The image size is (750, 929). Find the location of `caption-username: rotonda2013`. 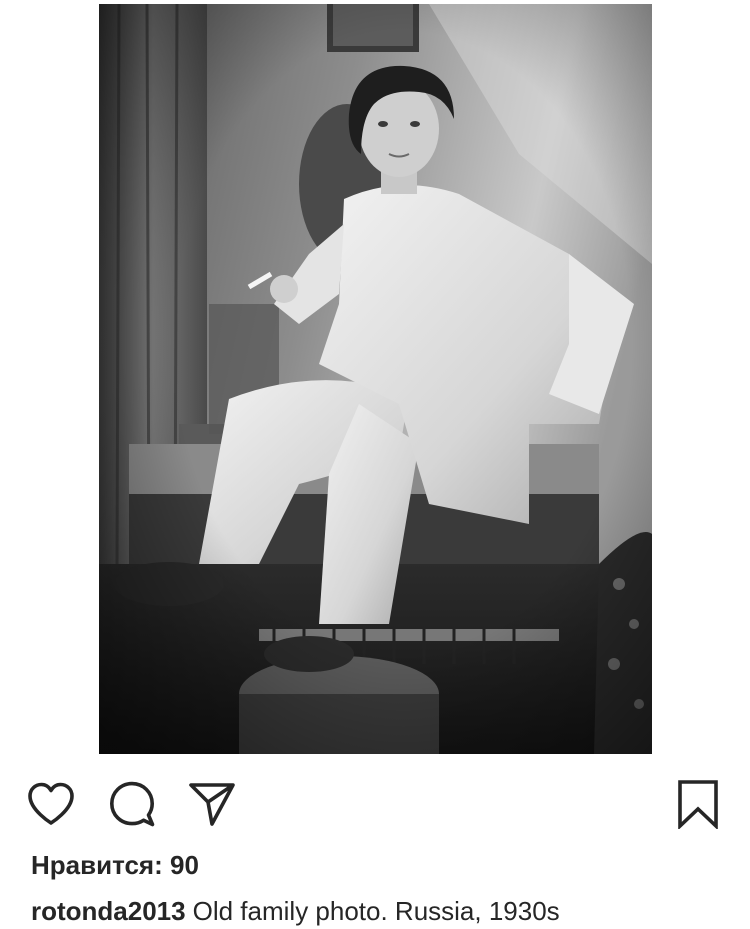

caption-username: rotonda2013 is located at coordinates (108, 911).